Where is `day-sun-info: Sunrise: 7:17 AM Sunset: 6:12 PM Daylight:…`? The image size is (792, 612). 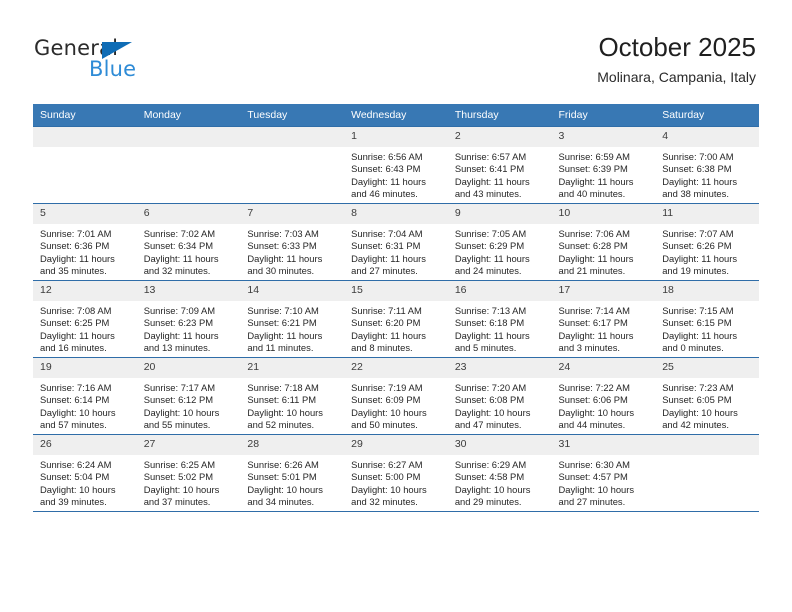
day-sun-info: Sunrise: 7:17 AM Sunset: 6:12 PM Daylight:… is located at coordinates (189, 405).